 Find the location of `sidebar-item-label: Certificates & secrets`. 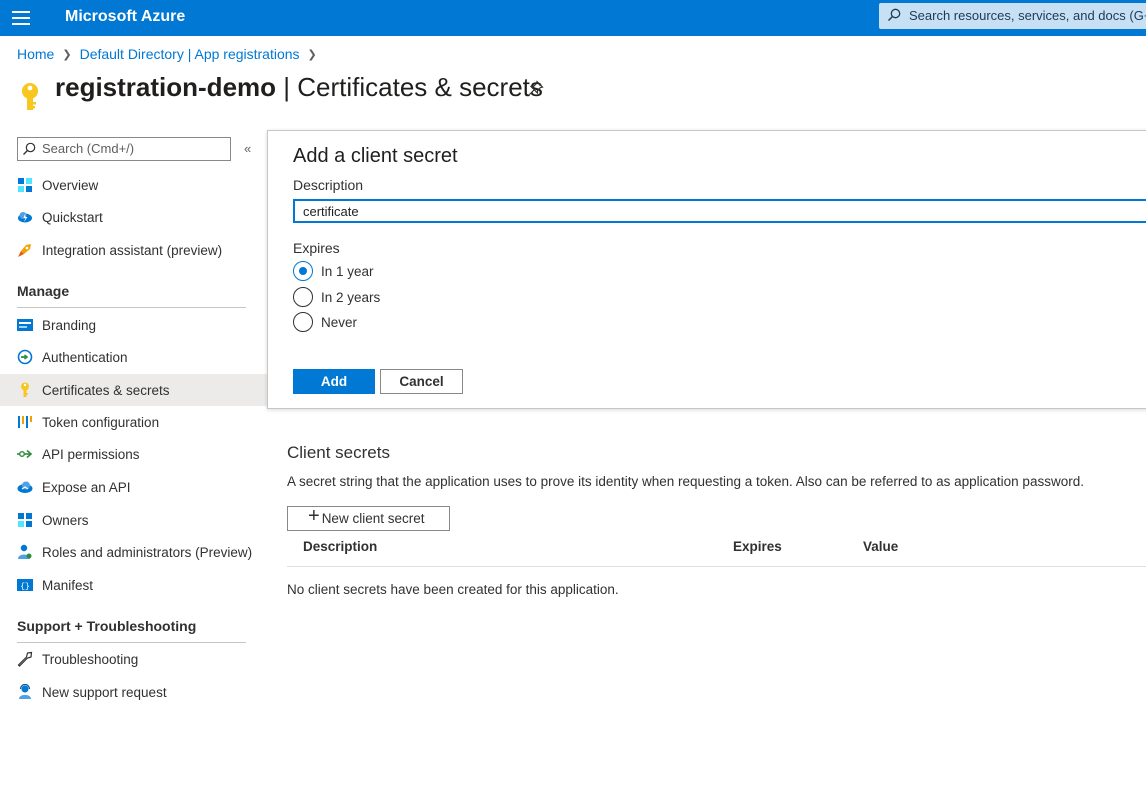

sidebar-item-label: Certificates & secrets is located at coordinates (106, 390).